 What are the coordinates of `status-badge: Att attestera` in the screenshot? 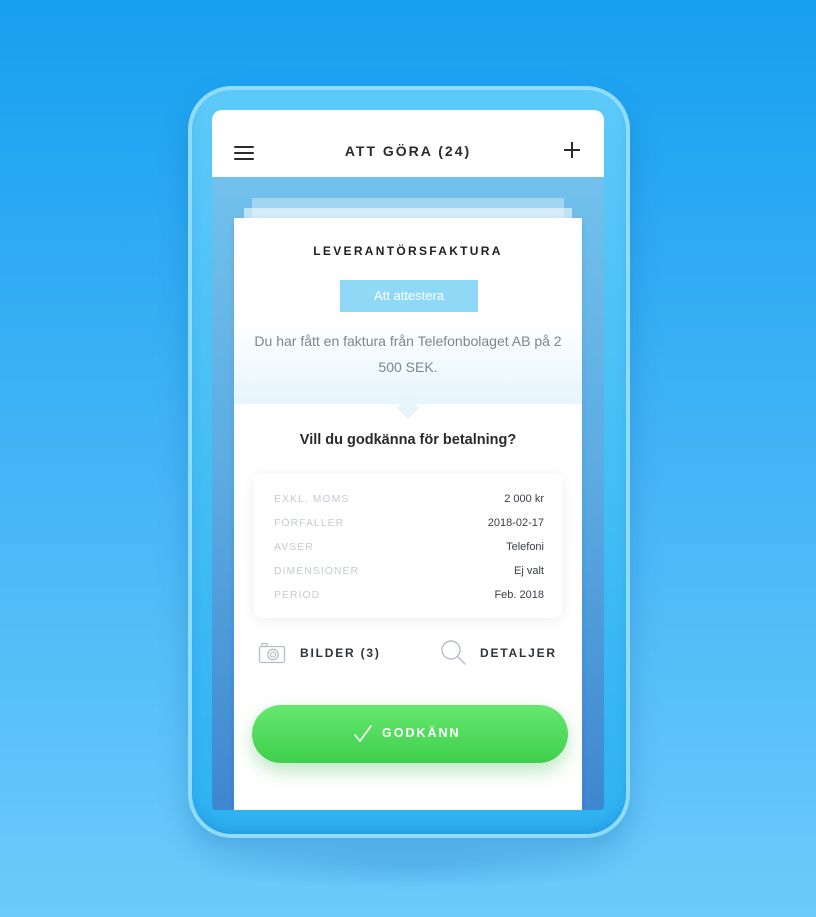 It's located at (409, 296).